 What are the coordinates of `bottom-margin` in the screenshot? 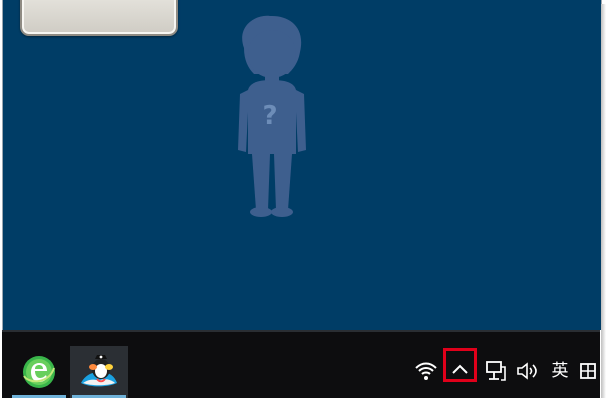 It's located at (305, 404).